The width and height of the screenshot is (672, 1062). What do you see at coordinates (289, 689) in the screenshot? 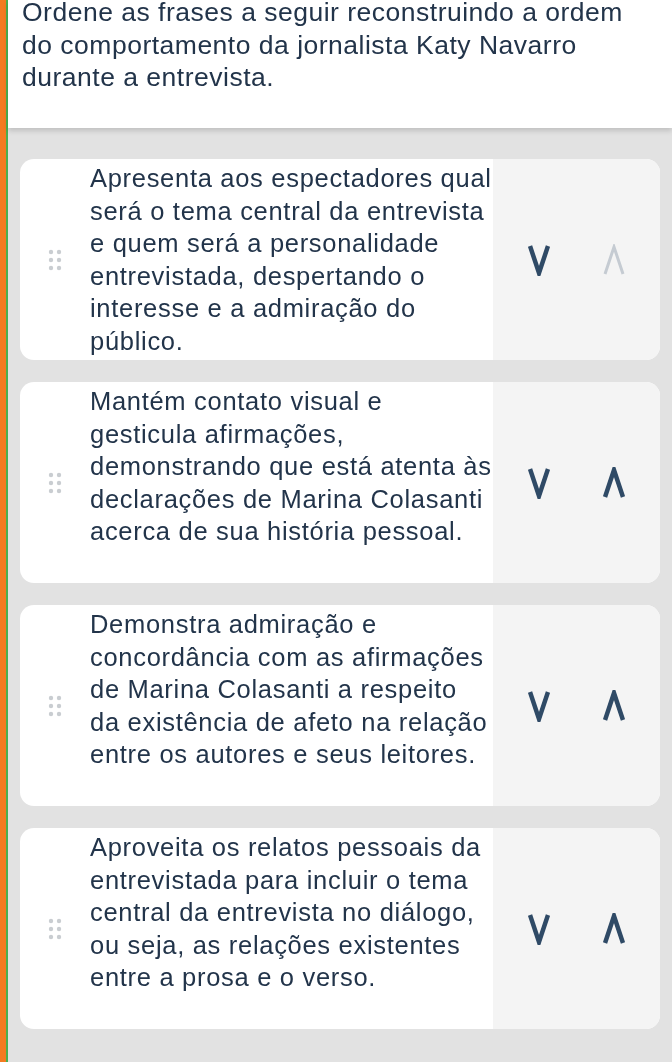
I see `answer-text: Demonstra admiração e concordância com as afirmações de Marina Colasanti a respeito da existência de afeto na relação entre os autores e seus leitores.` at bounding box center [289, 689].